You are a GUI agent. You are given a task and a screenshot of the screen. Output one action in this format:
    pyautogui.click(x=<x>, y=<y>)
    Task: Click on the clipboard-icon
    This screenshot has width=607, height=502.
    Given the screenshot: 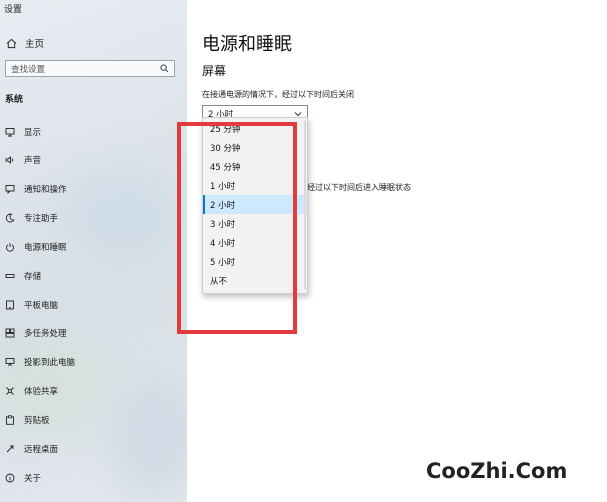 What is the action you would take?
    pyautogui.click(x=10, y=420)
    